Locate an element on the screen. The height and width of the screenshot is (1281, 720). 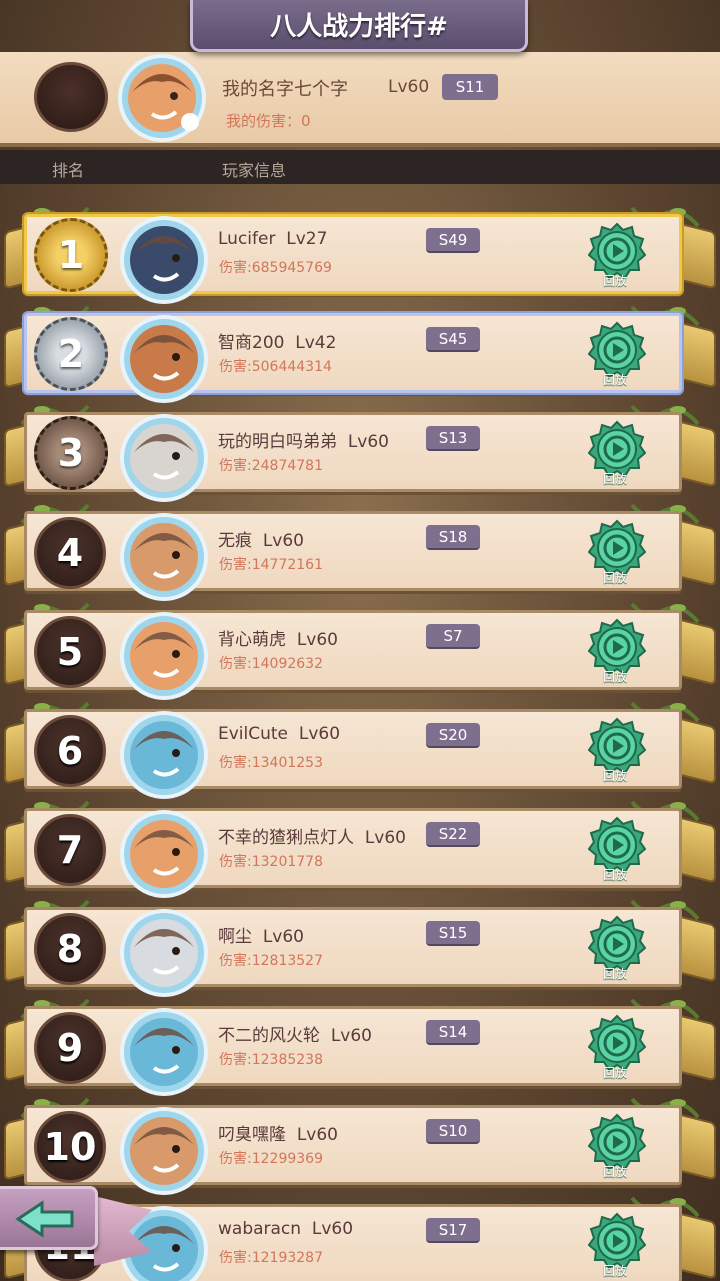
rank-medal-icon: 1 is located at coordinates (71, 255).